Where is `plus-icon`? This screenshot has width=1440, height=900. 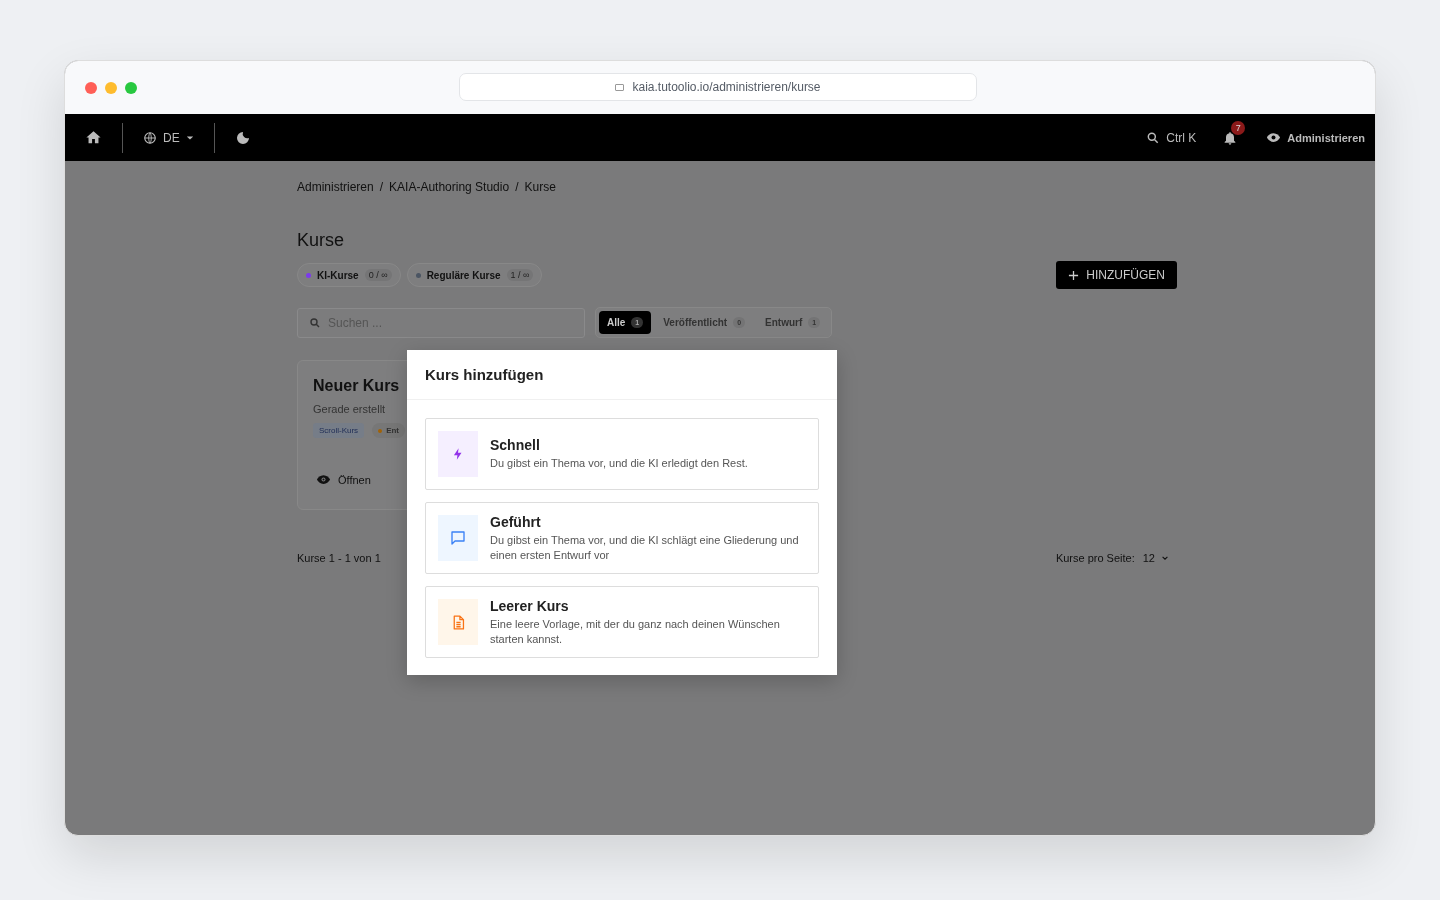 plus-icon is located at coordinates (1074, 275).